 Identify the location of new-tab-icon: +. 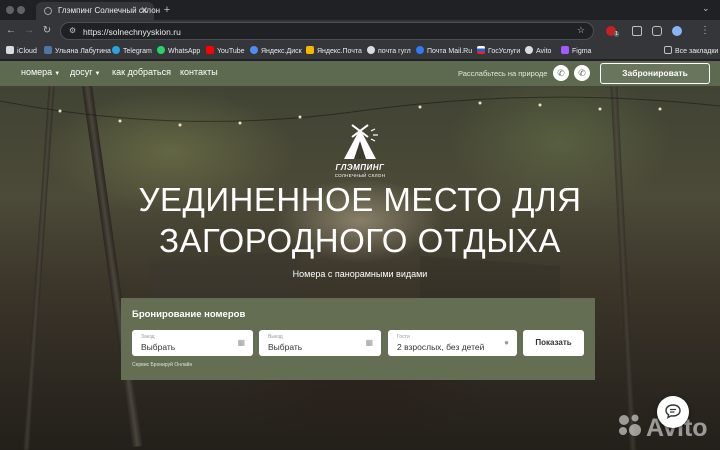
(167, 10).